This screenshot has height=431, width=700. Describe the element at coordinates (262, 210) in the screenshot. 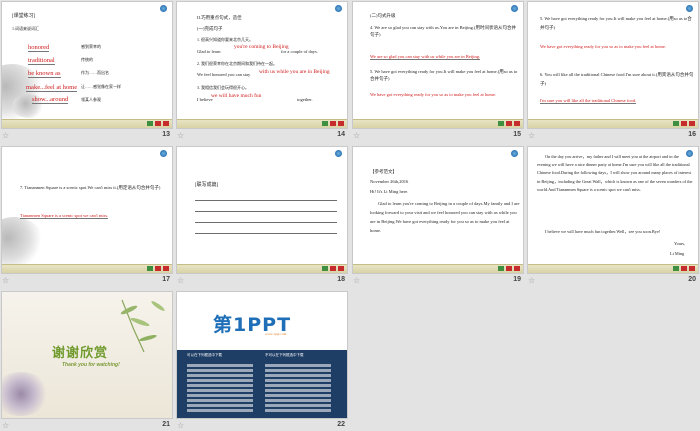

I see `slide-18-canvas: [联写成篇]` at that location.